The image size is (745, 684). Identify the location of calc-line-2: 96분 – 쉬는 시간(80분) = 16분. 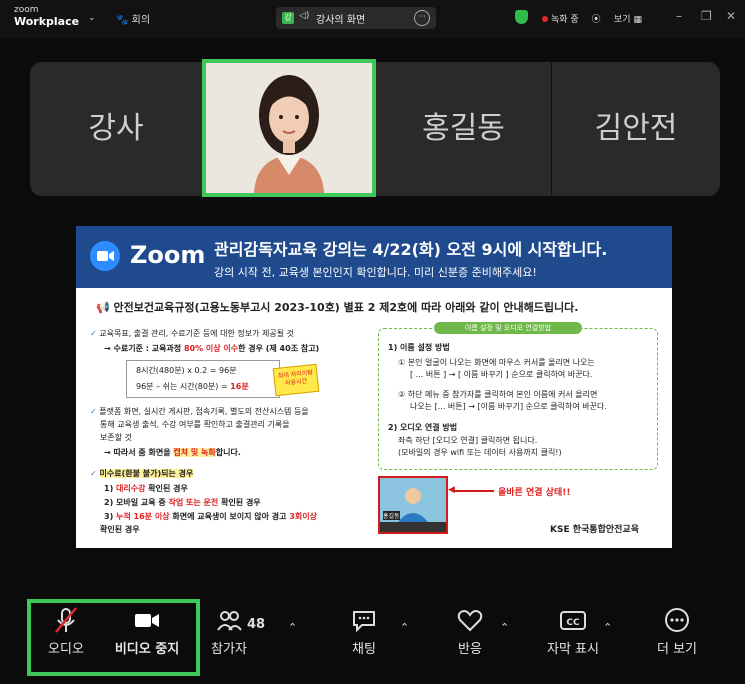
(192, 386).